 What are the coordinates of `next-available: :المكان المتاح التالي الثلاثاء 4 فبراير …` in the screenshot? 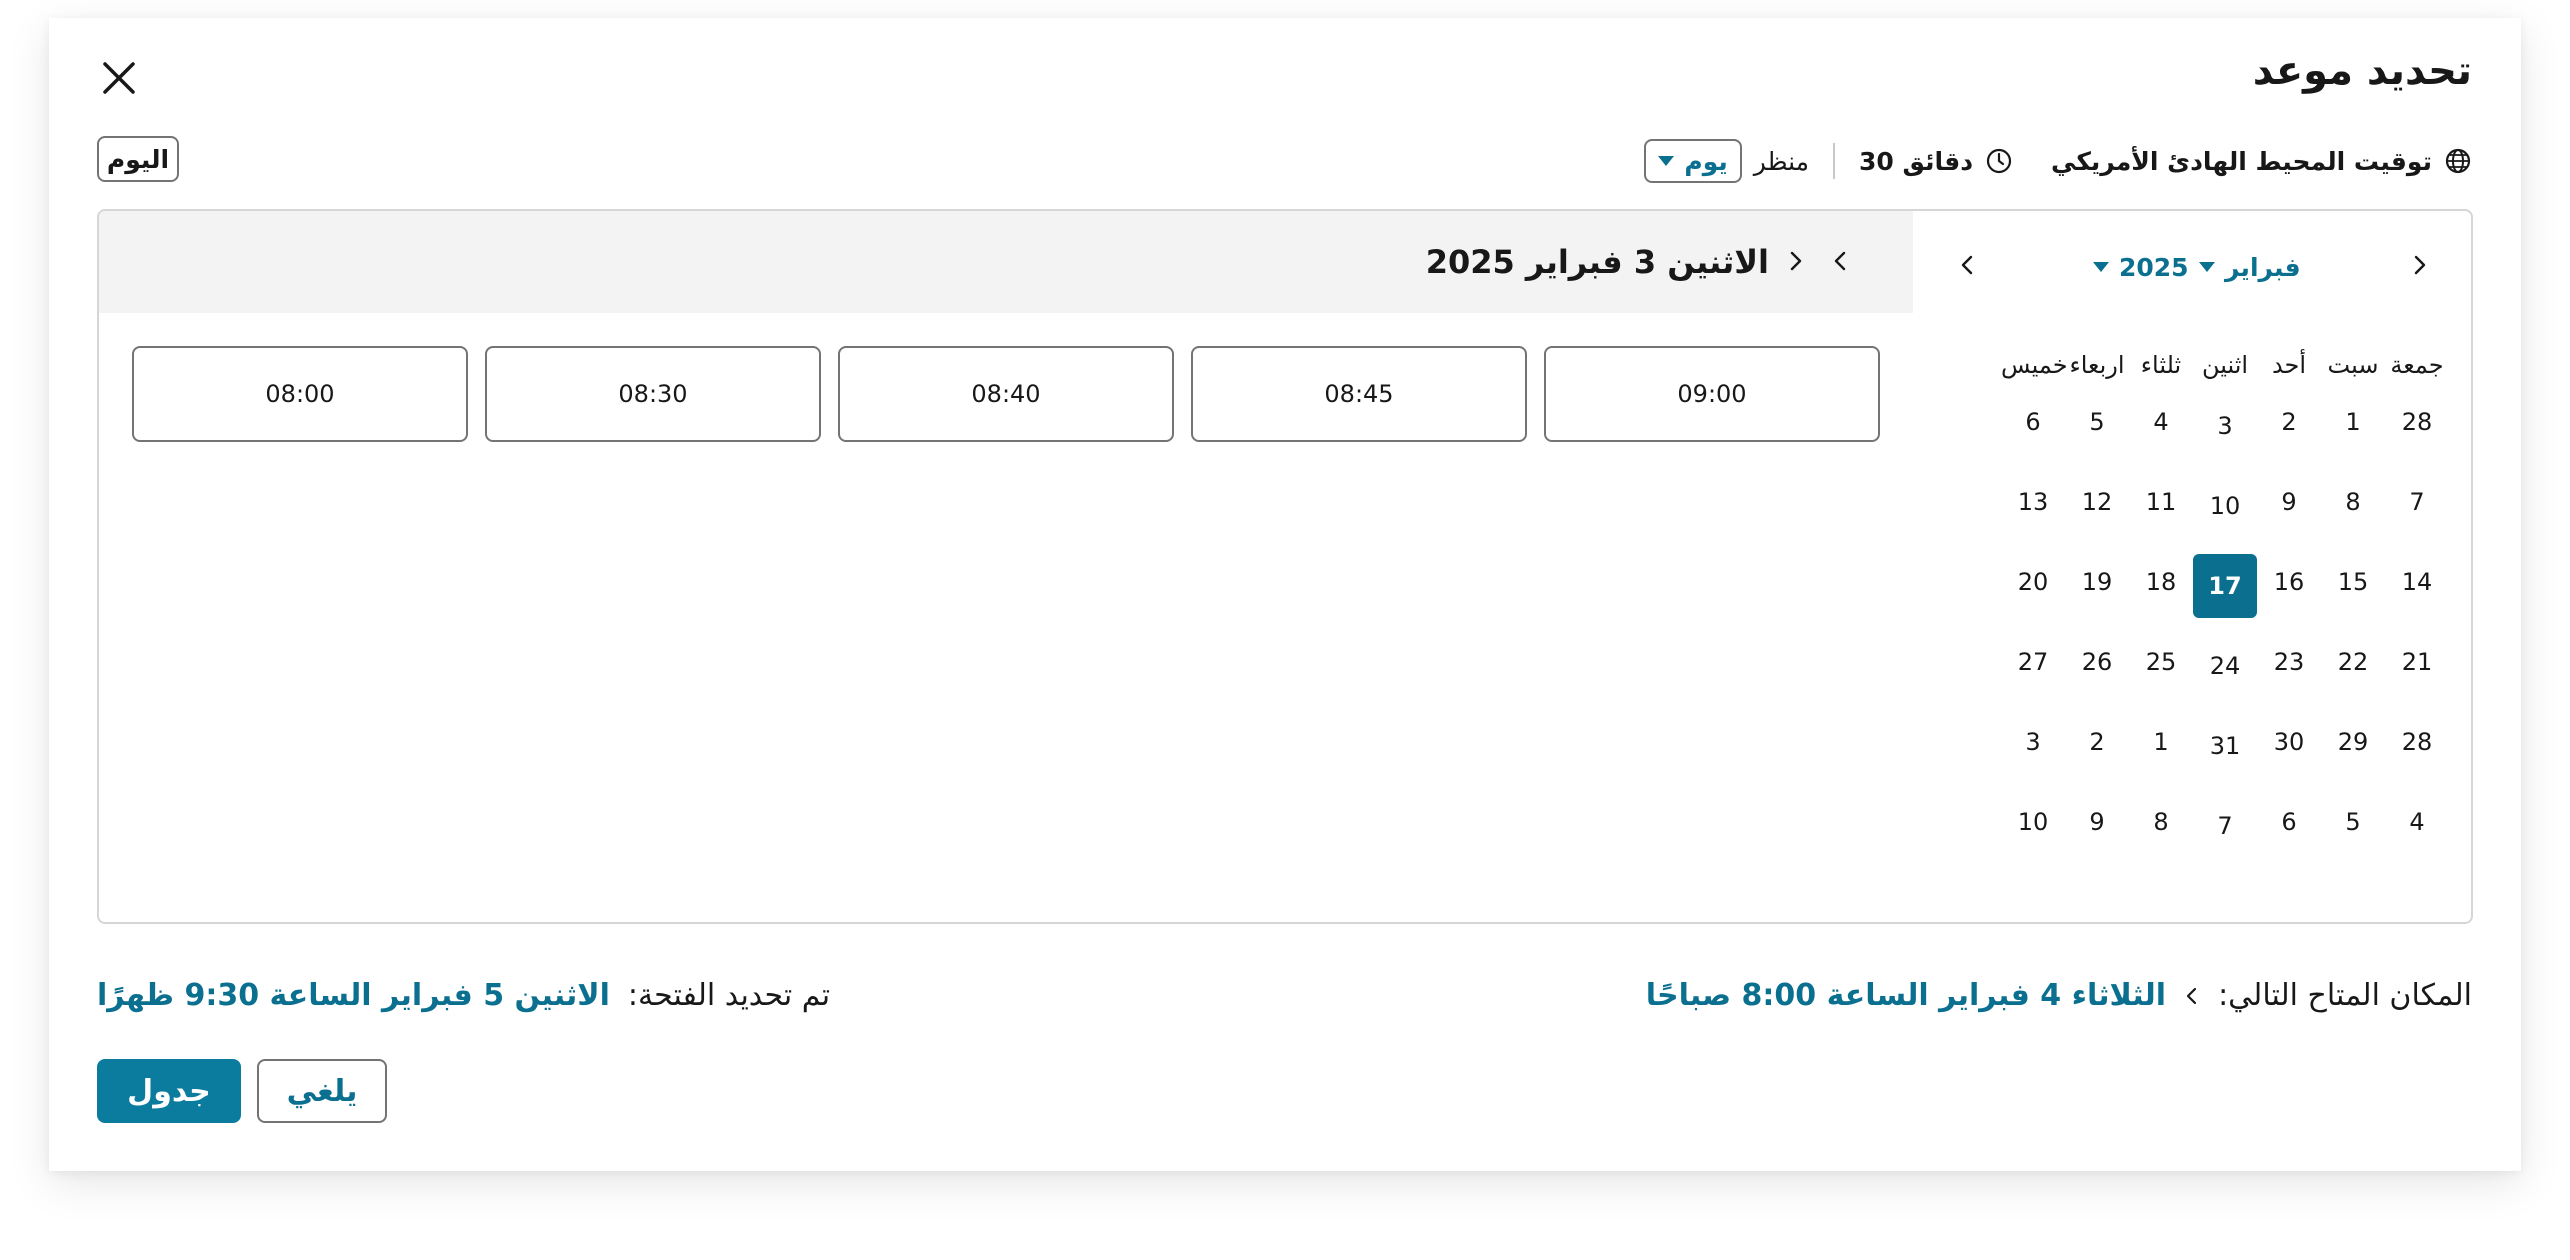 It's located at (2059, 995).